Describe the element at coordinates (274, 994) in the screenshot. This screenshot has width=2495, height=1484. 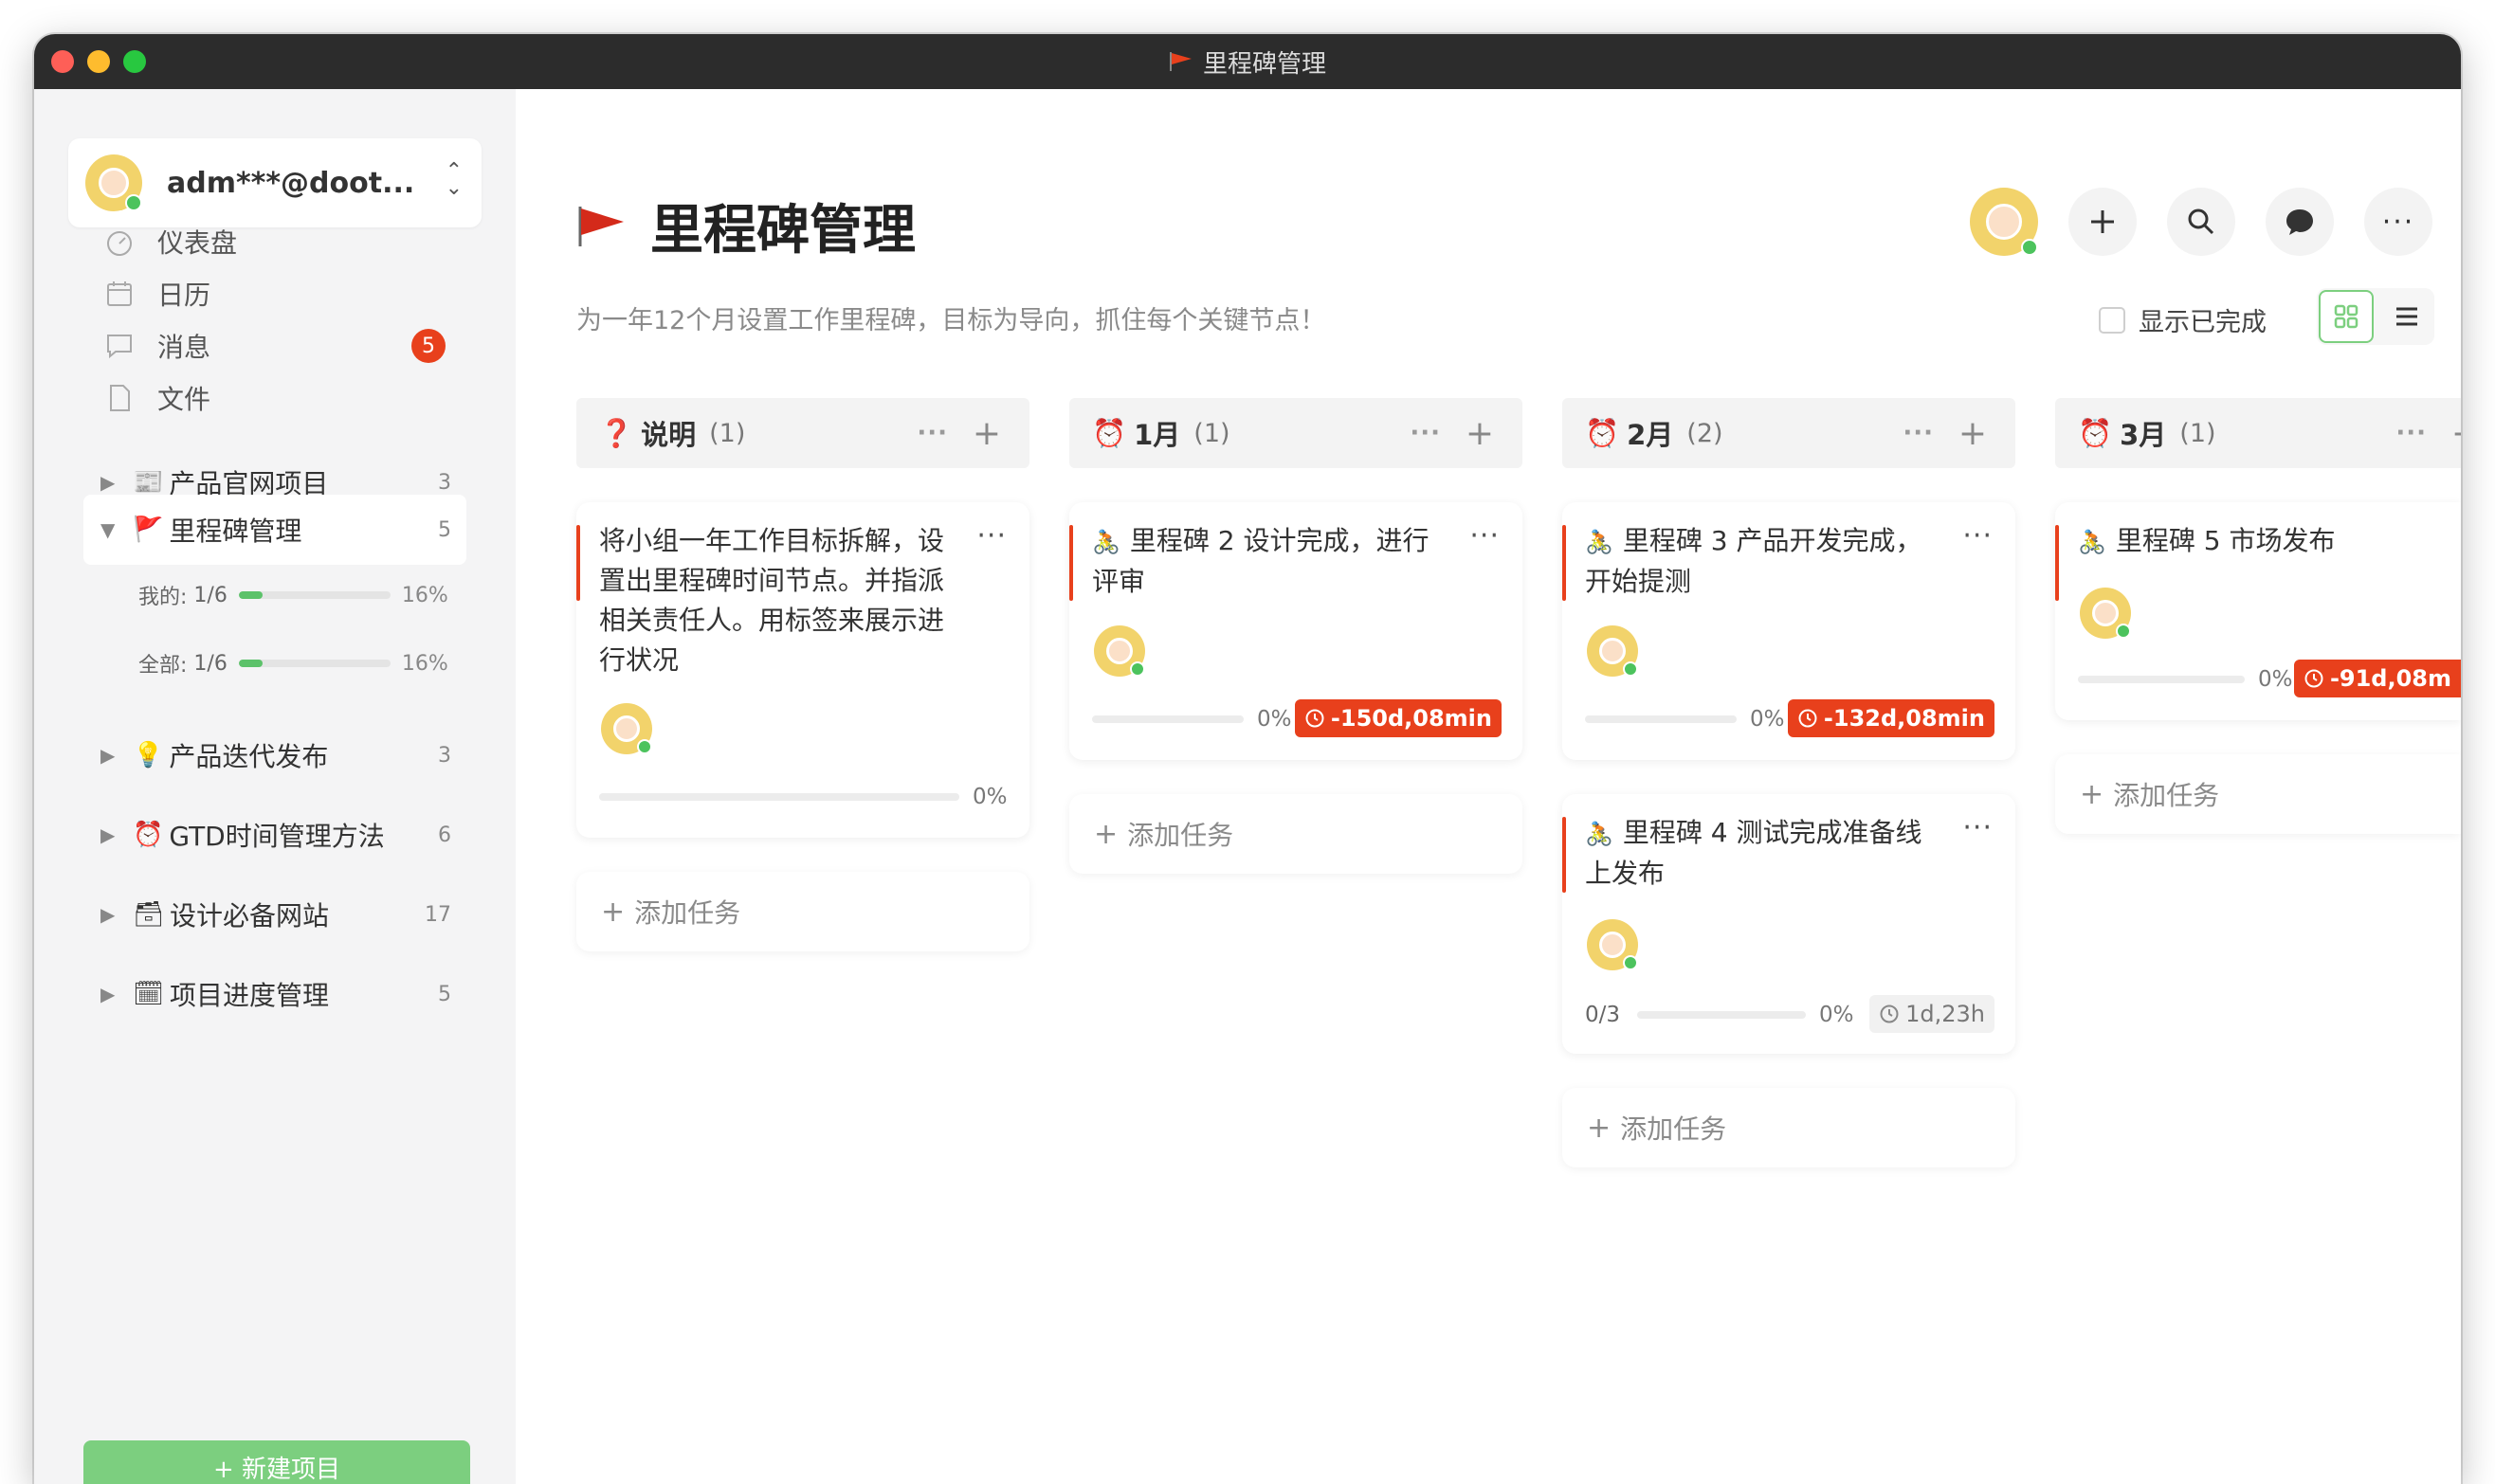
I see `project-item: ▶ 🗓 项目进度管理 5` at that location.